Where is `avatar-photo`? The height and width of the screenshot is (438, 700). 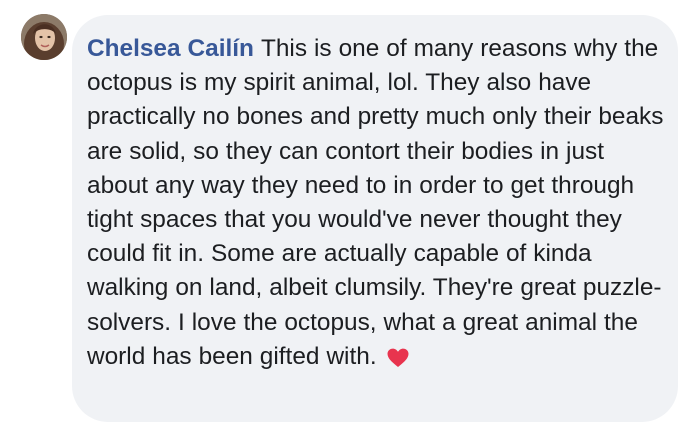 avatar-photo is located at coordinates (44, 37).